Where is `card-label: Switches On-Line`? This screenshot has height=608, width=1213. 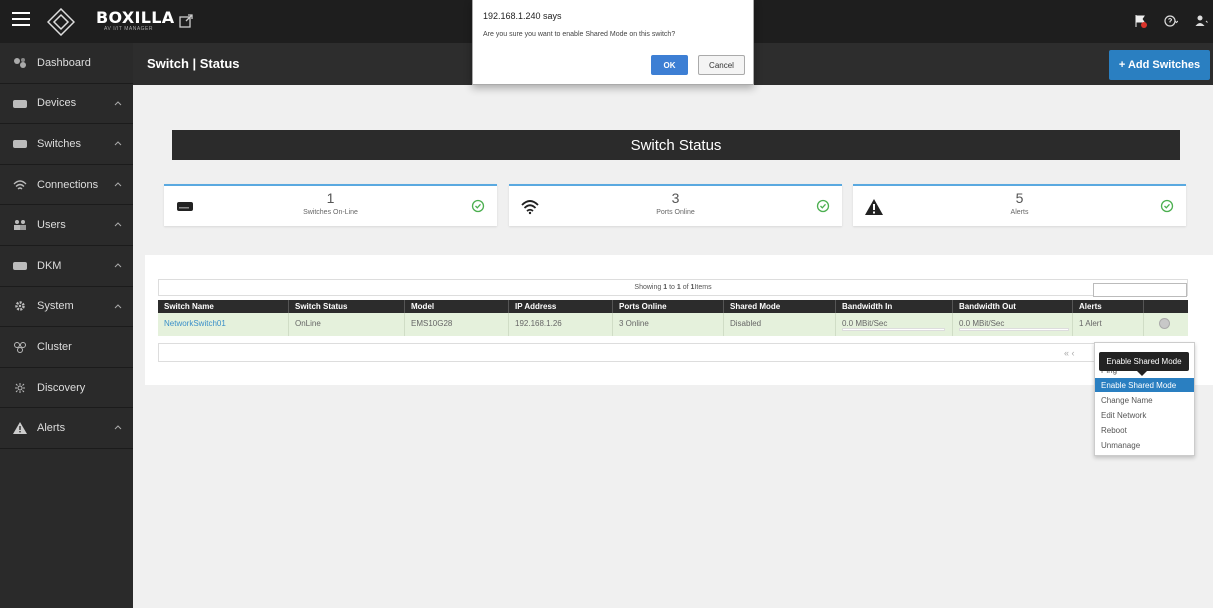 card-label: Switches On-Line is located at coordinates (330, 212).